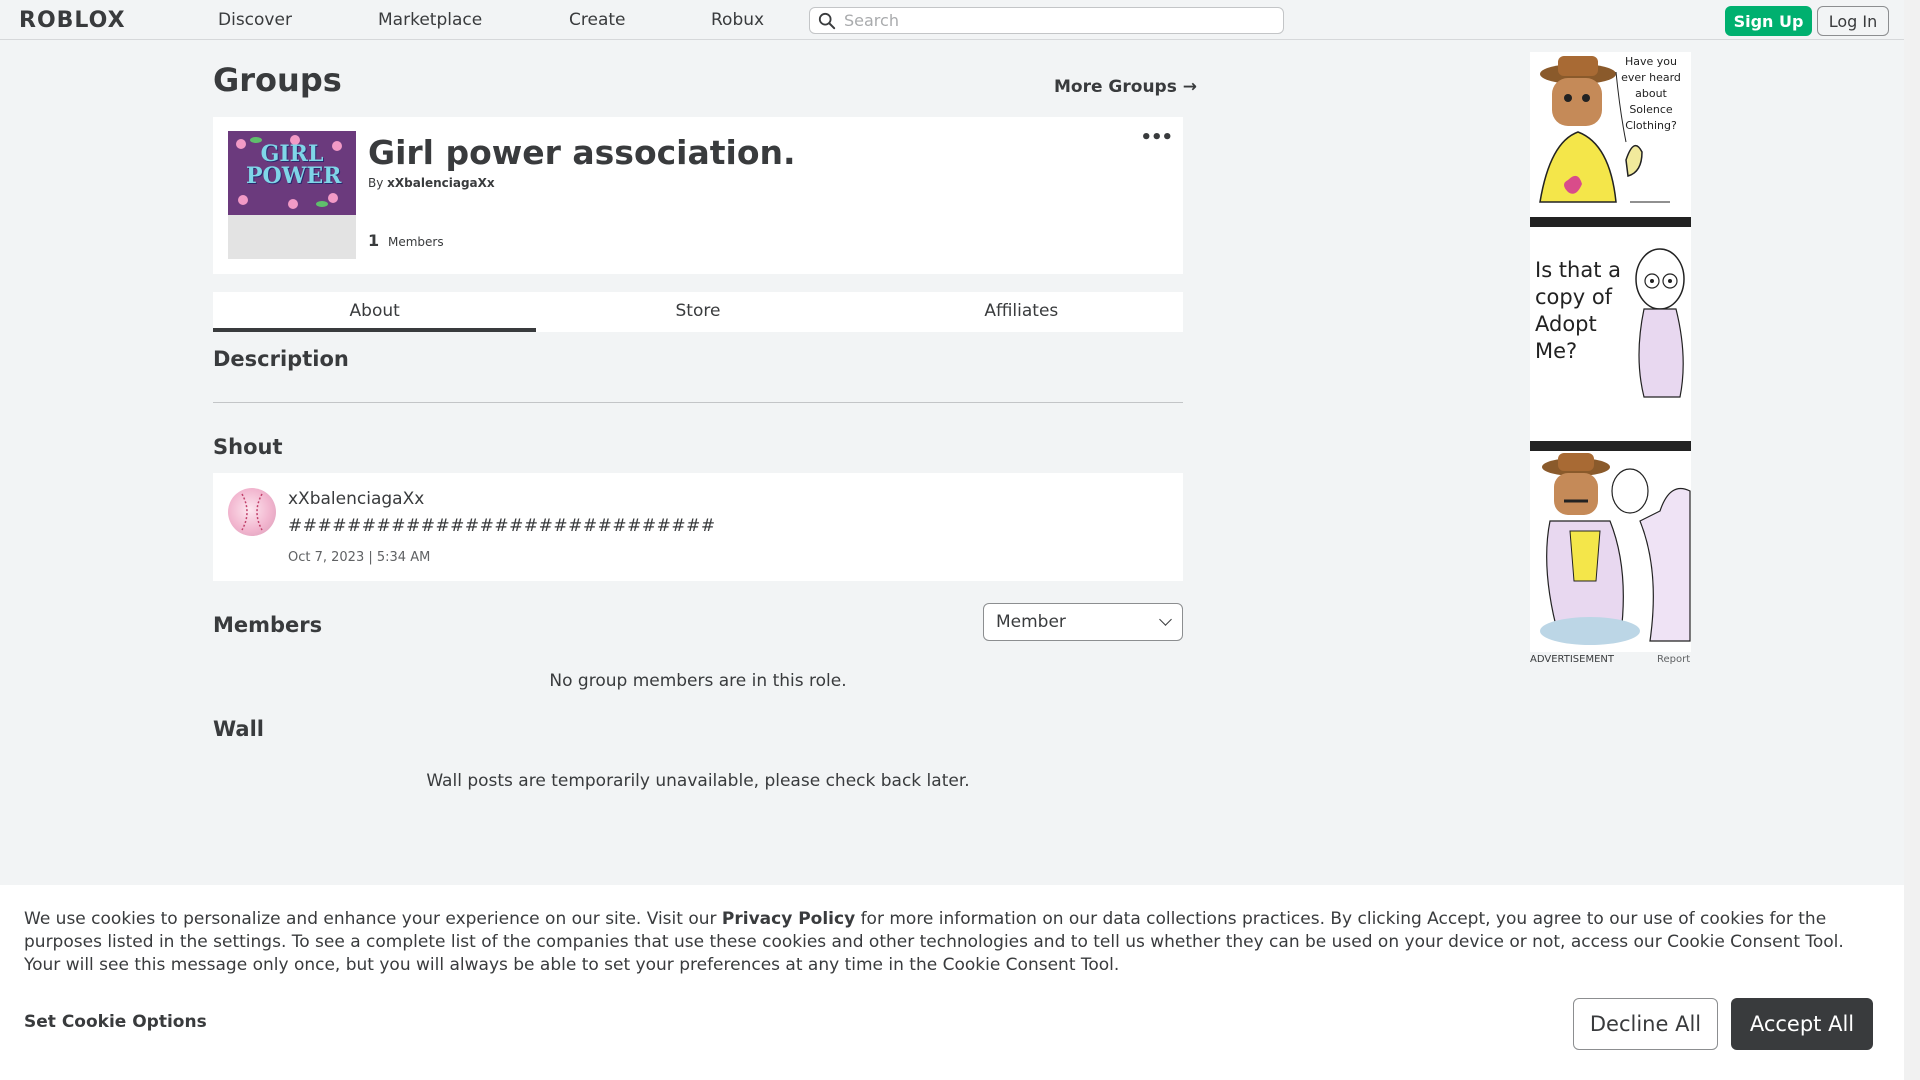  What do you see at coordinates (1802, 1024) in the screenshot?
I see `accept-all-button: Accept All` at bounding box center [1802, 1024].